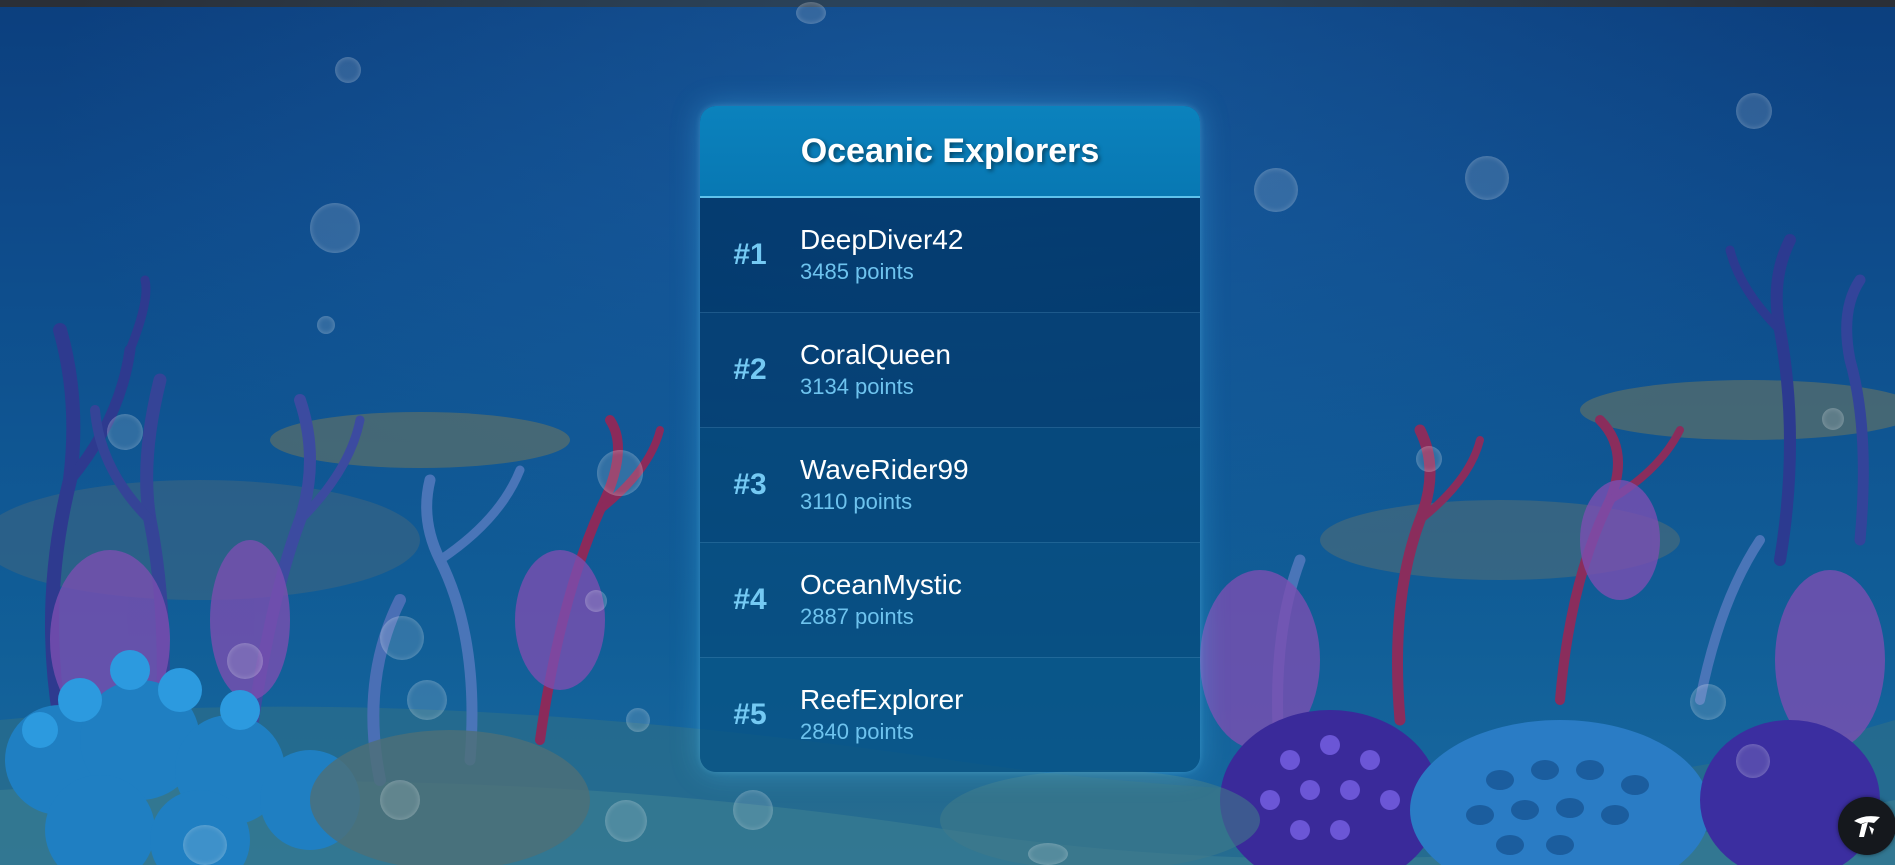 Image resolution: width=1895 pixels, height=865 pixels. I want to click on leaderboard-row-5: #5 ReefExplorer 2840 points, so click(950, 715).